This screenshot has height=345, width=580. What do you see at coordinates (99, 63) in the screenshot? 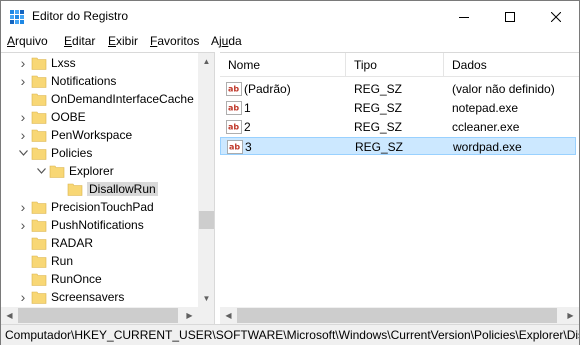
I see `tree-item: › Lxss` at bounding box center [99, 63].